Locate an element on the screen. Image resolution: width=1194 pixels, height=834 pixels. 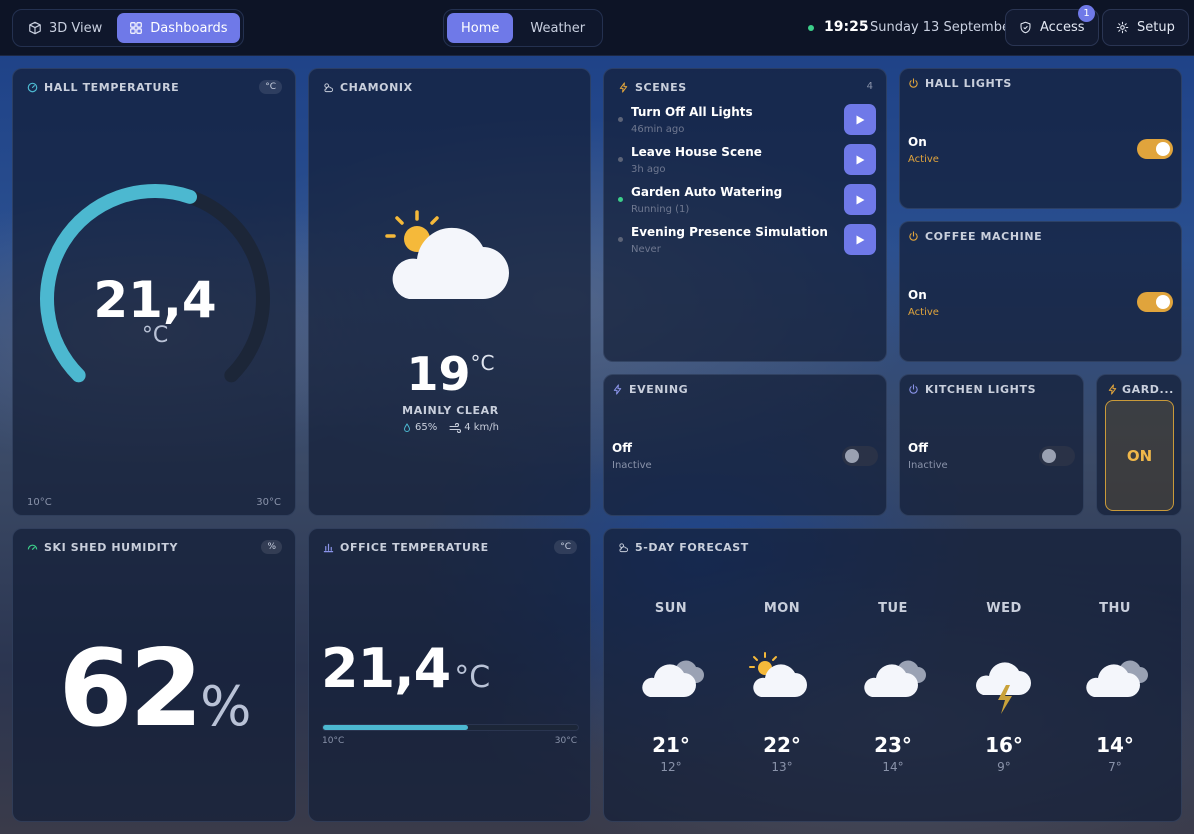
view-dashboards-button: Dashboards is located at coordinates (178, 28).